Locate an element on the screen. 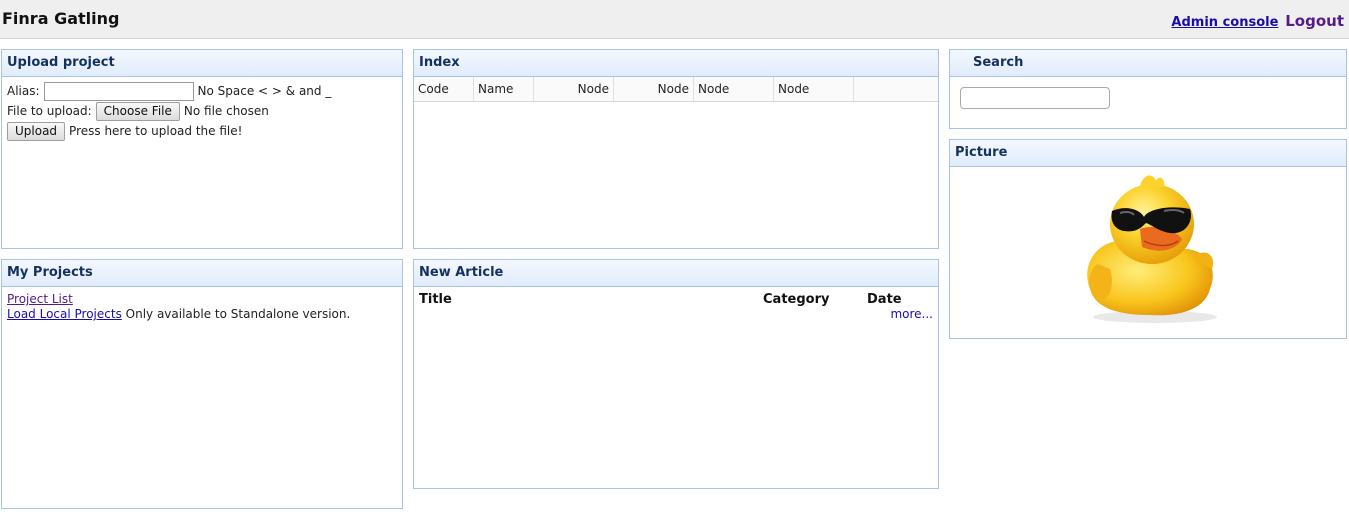 The width and height of the screenshot is (1349, 525). project-list-link: Project List is located at coordinates (40, 299).